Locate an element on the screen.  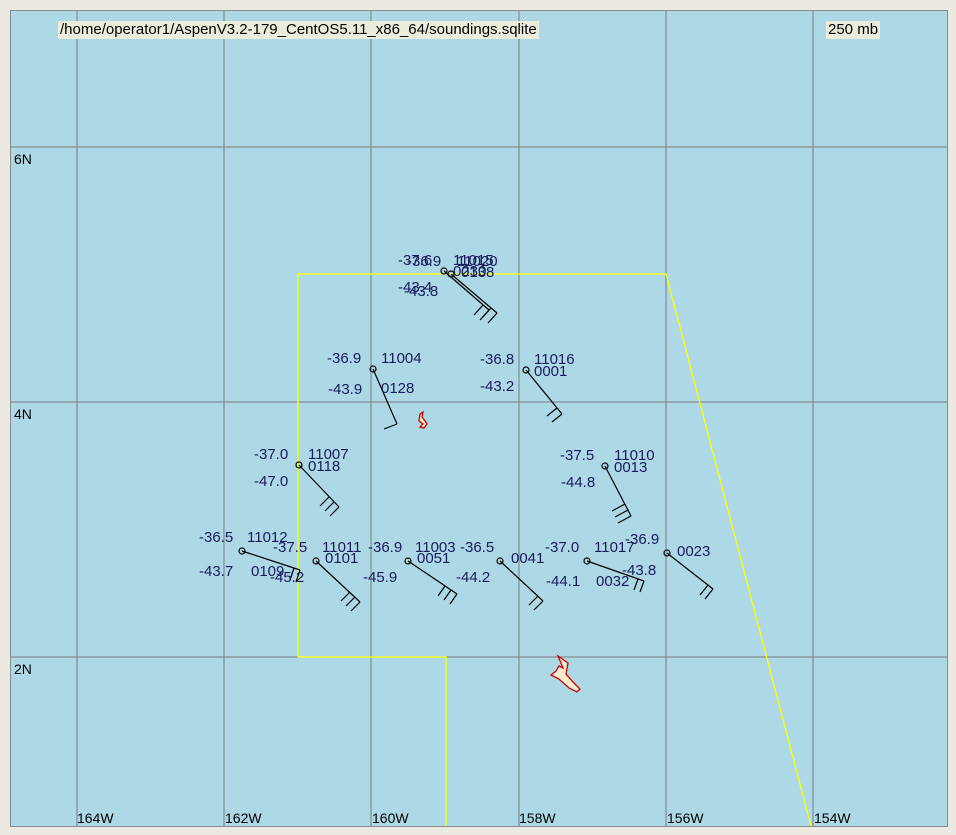
island-small is located at coordinates (423, 419).